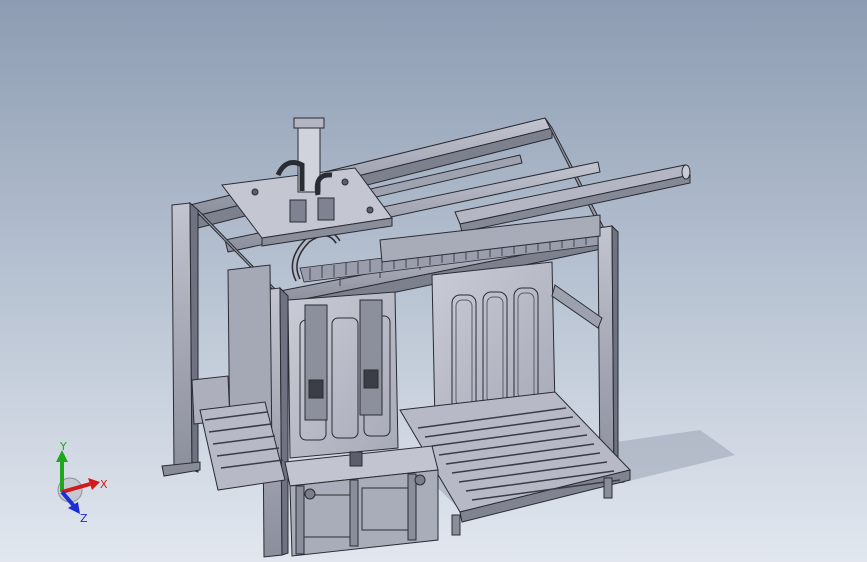 This screenshot has height=562, width=867. Describe the element at coordinates (361, 501) in the screenshot. I see `front-base-frame` at that location.